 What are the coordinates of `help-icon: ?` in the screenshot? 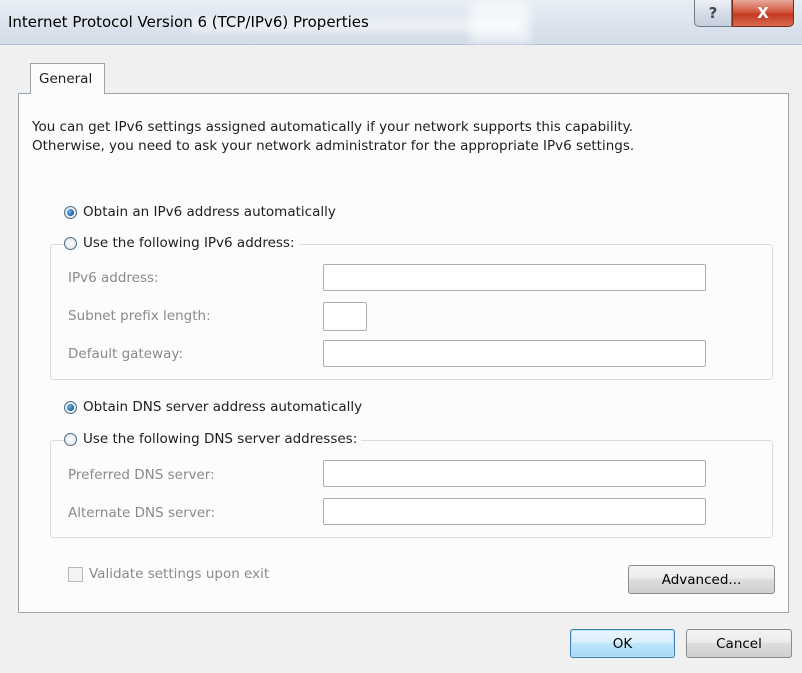 It's located at (713, 13).